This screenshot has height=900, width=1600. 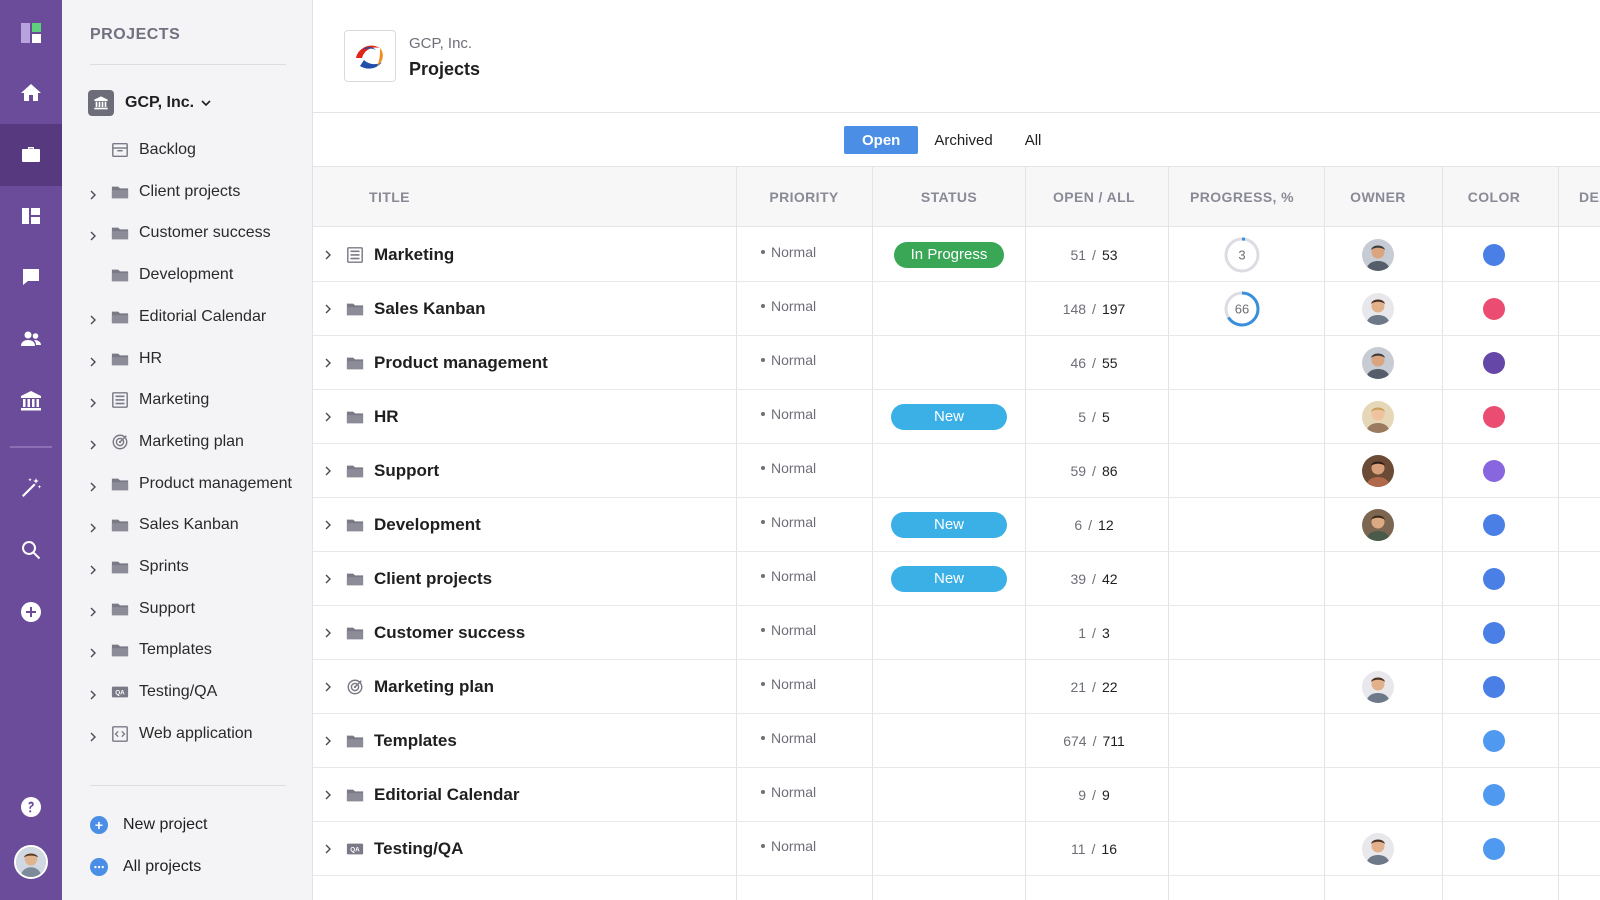 What do you see at coordinates (31, 155) in the screenshot?
I see `briefcase-icon` at bounding box center [31, 155].